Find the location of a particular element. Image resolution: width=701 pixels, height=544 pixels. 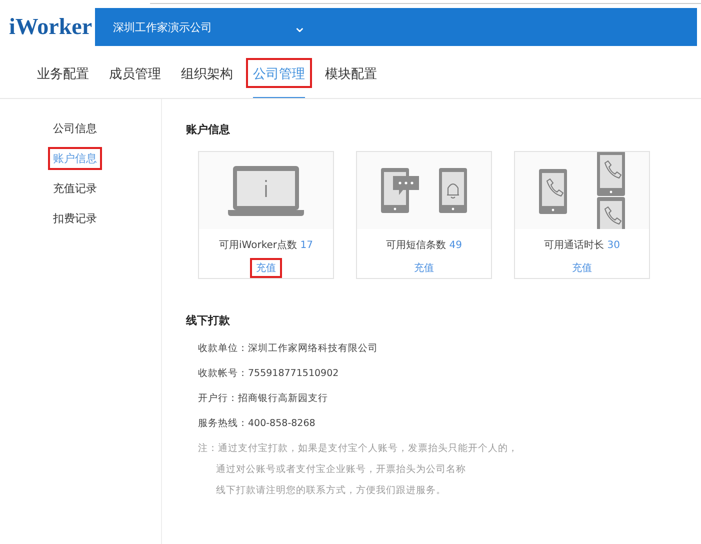

sidebar-item: 充值记录 is located at coordinates (75, 188).